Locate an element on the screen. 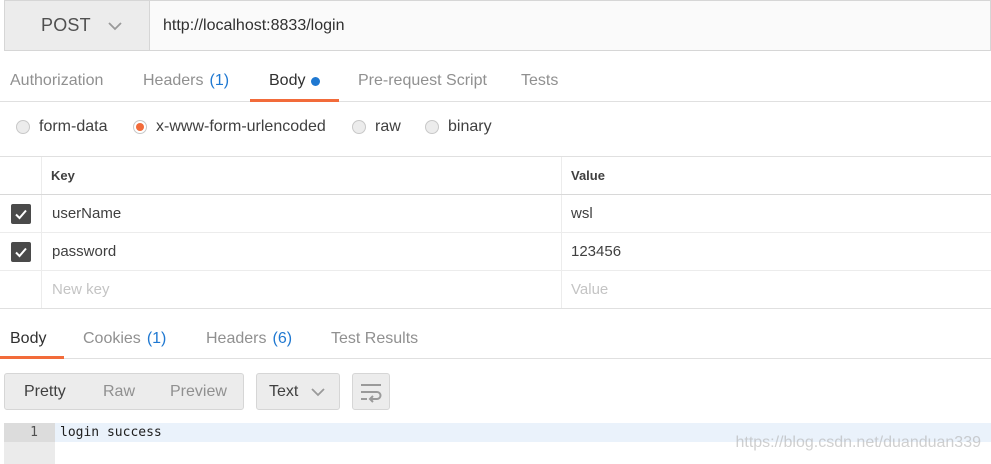 This screenshot has height=464, width=991. radio-binary: binary is located at coordinates (458, 127).